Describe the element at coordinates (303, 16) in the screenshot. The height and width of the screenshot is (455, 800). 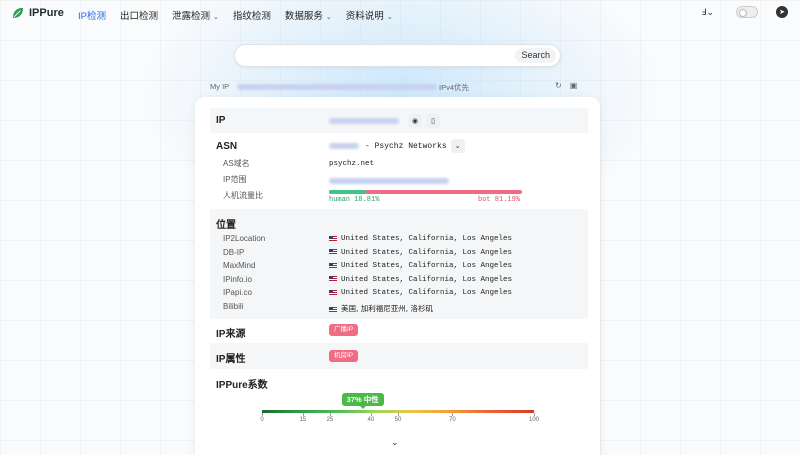
I see `nav-item-label: 数据服务` at that location.